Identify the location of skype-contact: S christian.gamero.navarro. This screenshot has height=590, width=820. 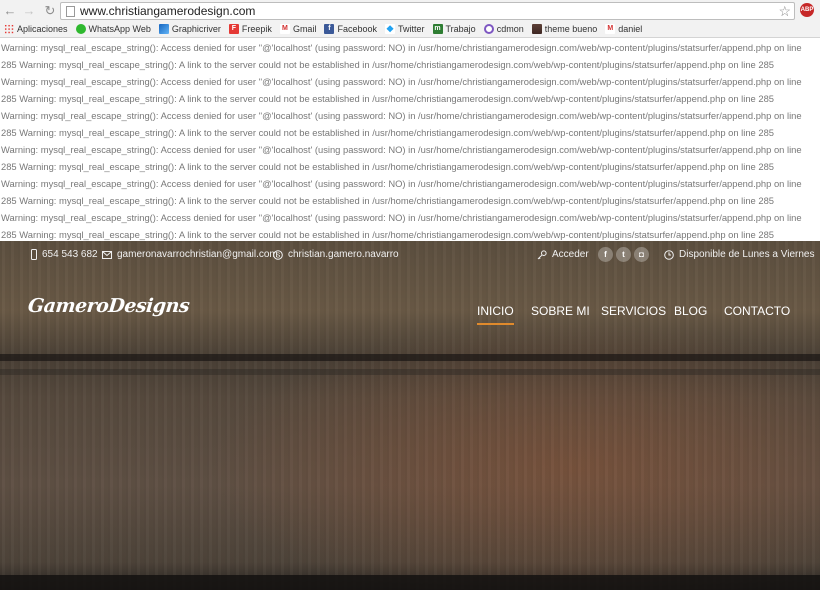
(336, 254).